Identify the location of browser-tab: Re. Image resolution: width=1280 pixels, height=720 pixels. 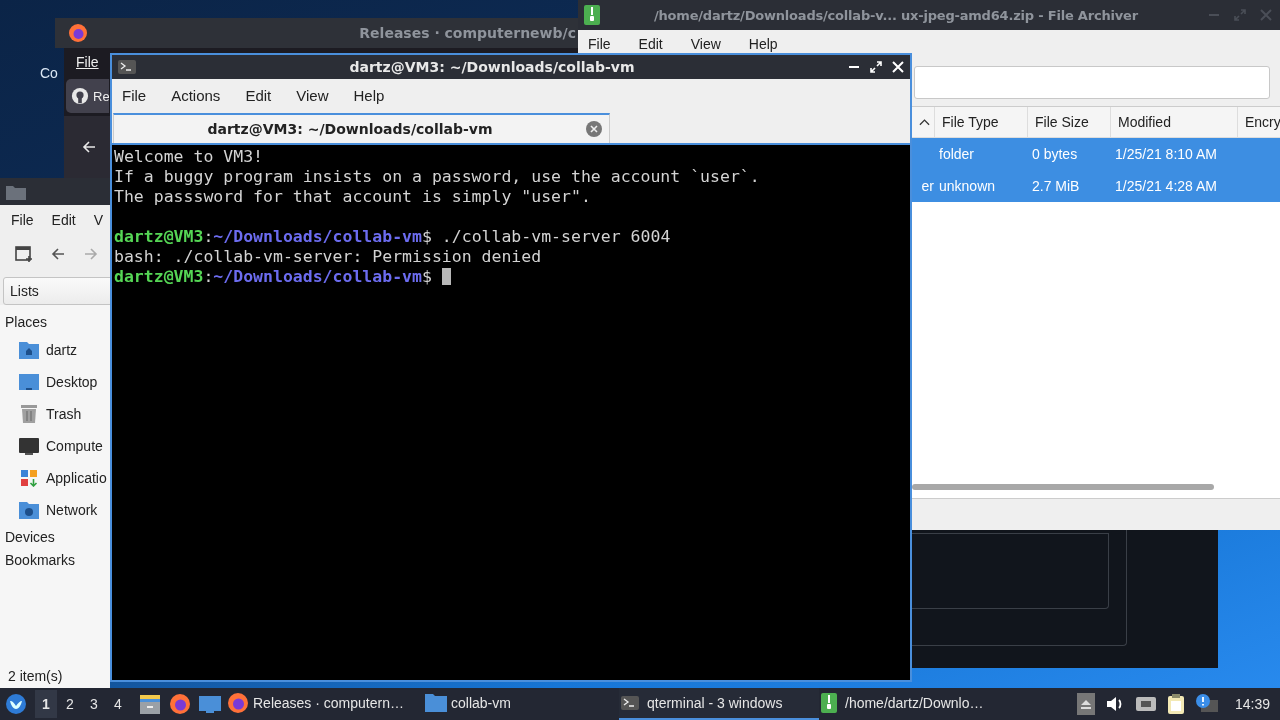
(87, 96).